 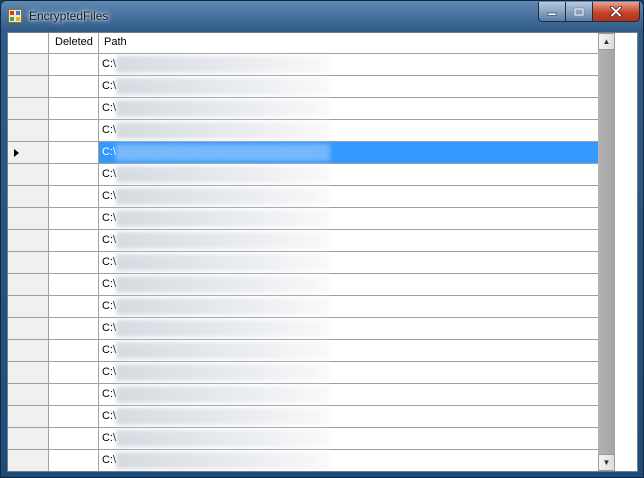 I want to click on column-header-path: Path, so click(x=348, y=43).